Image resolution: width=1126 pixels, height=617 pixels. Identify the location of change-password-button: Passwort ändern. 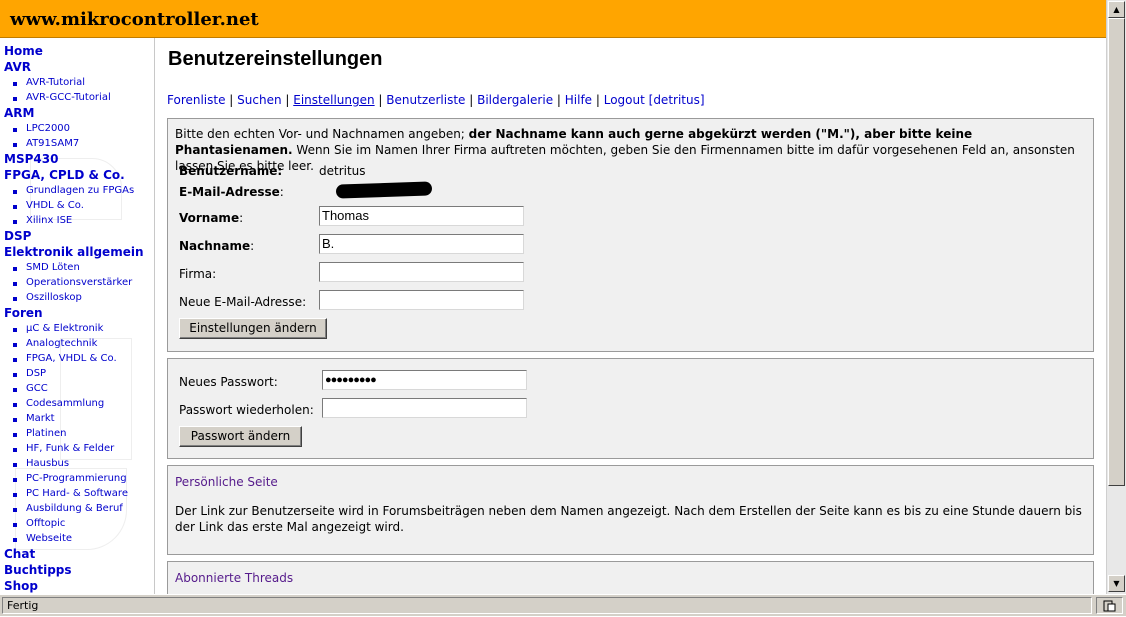
(240, 436).